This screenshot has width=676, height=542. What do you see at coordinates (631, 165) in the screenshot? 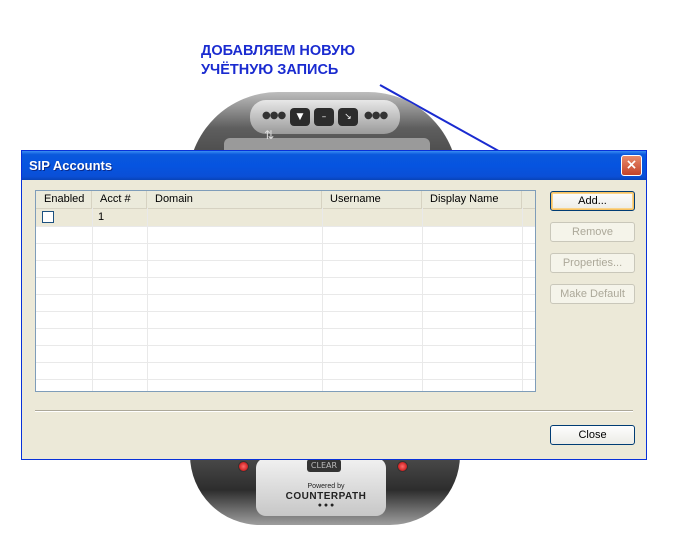
I see `close-icon: ×` at bounding box center [631, 165].